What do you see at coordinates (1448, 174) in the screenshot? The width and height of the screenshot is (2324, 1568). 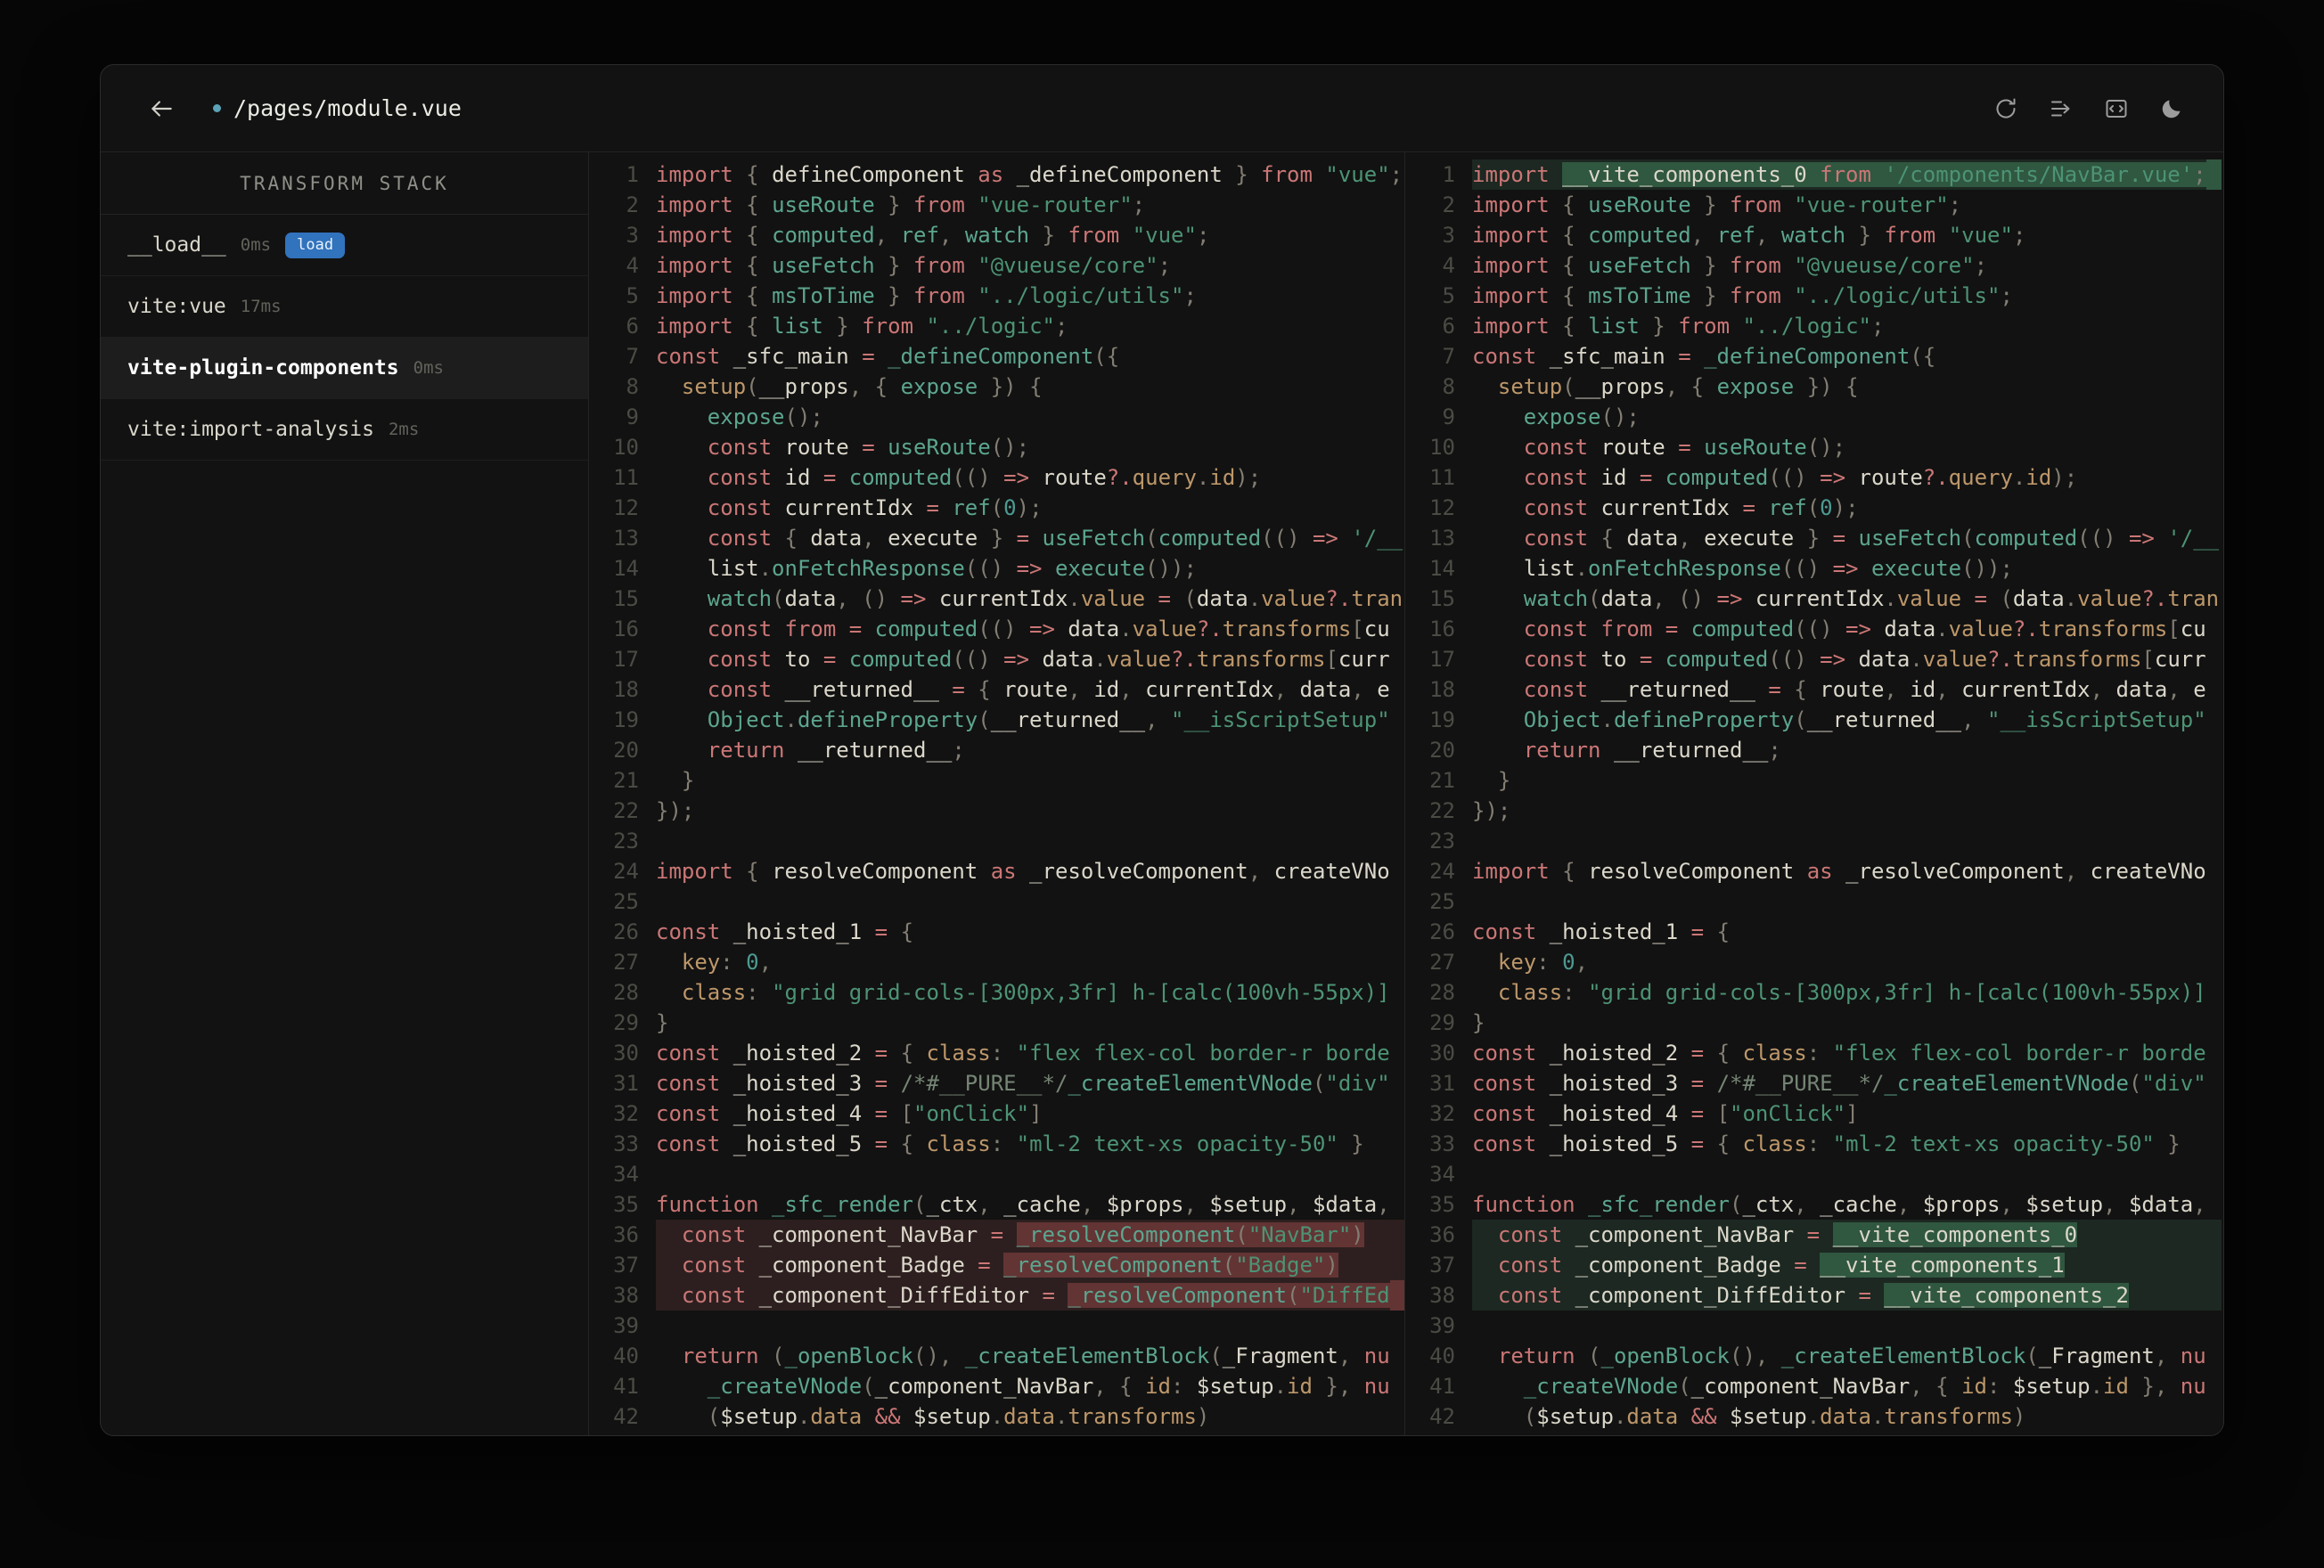 I see `line-number: 1` at bounding box center [1448, 174].